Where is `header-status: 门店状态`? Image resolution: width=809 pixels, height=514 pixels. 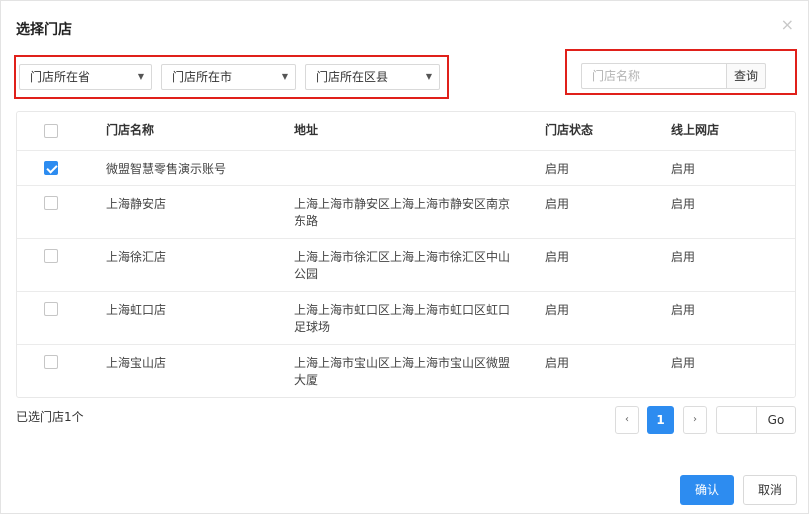
header-status: 门店状态 is located at coordinates (569, 130).